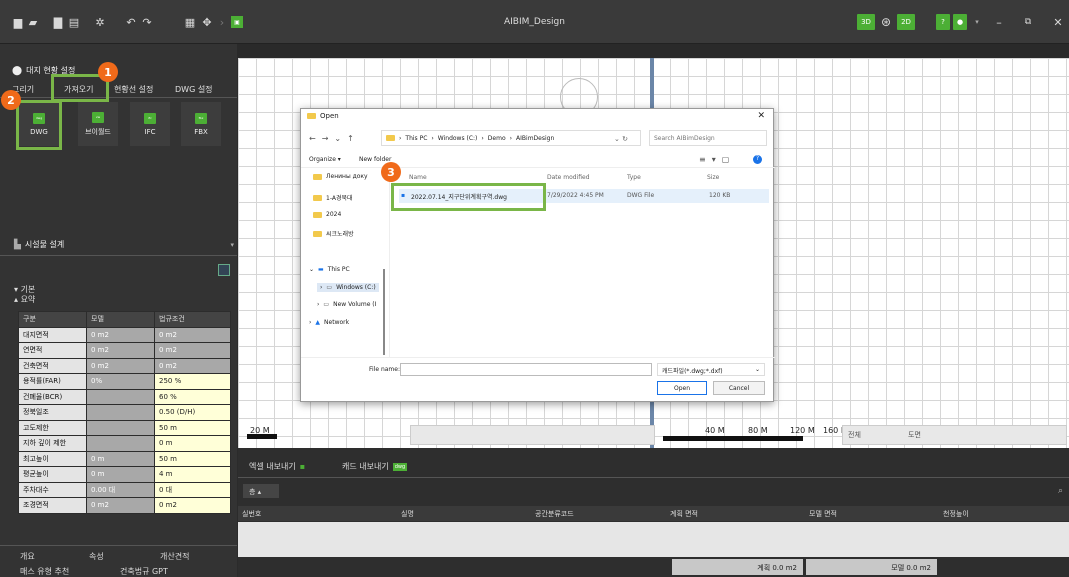  I want to click on view-toolbar-right, so click(954, 435).